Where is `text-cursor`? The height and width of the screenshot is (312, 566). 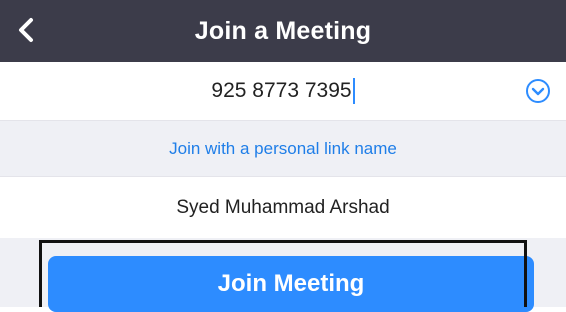
text-cursor is located at coordinates (353, 91).